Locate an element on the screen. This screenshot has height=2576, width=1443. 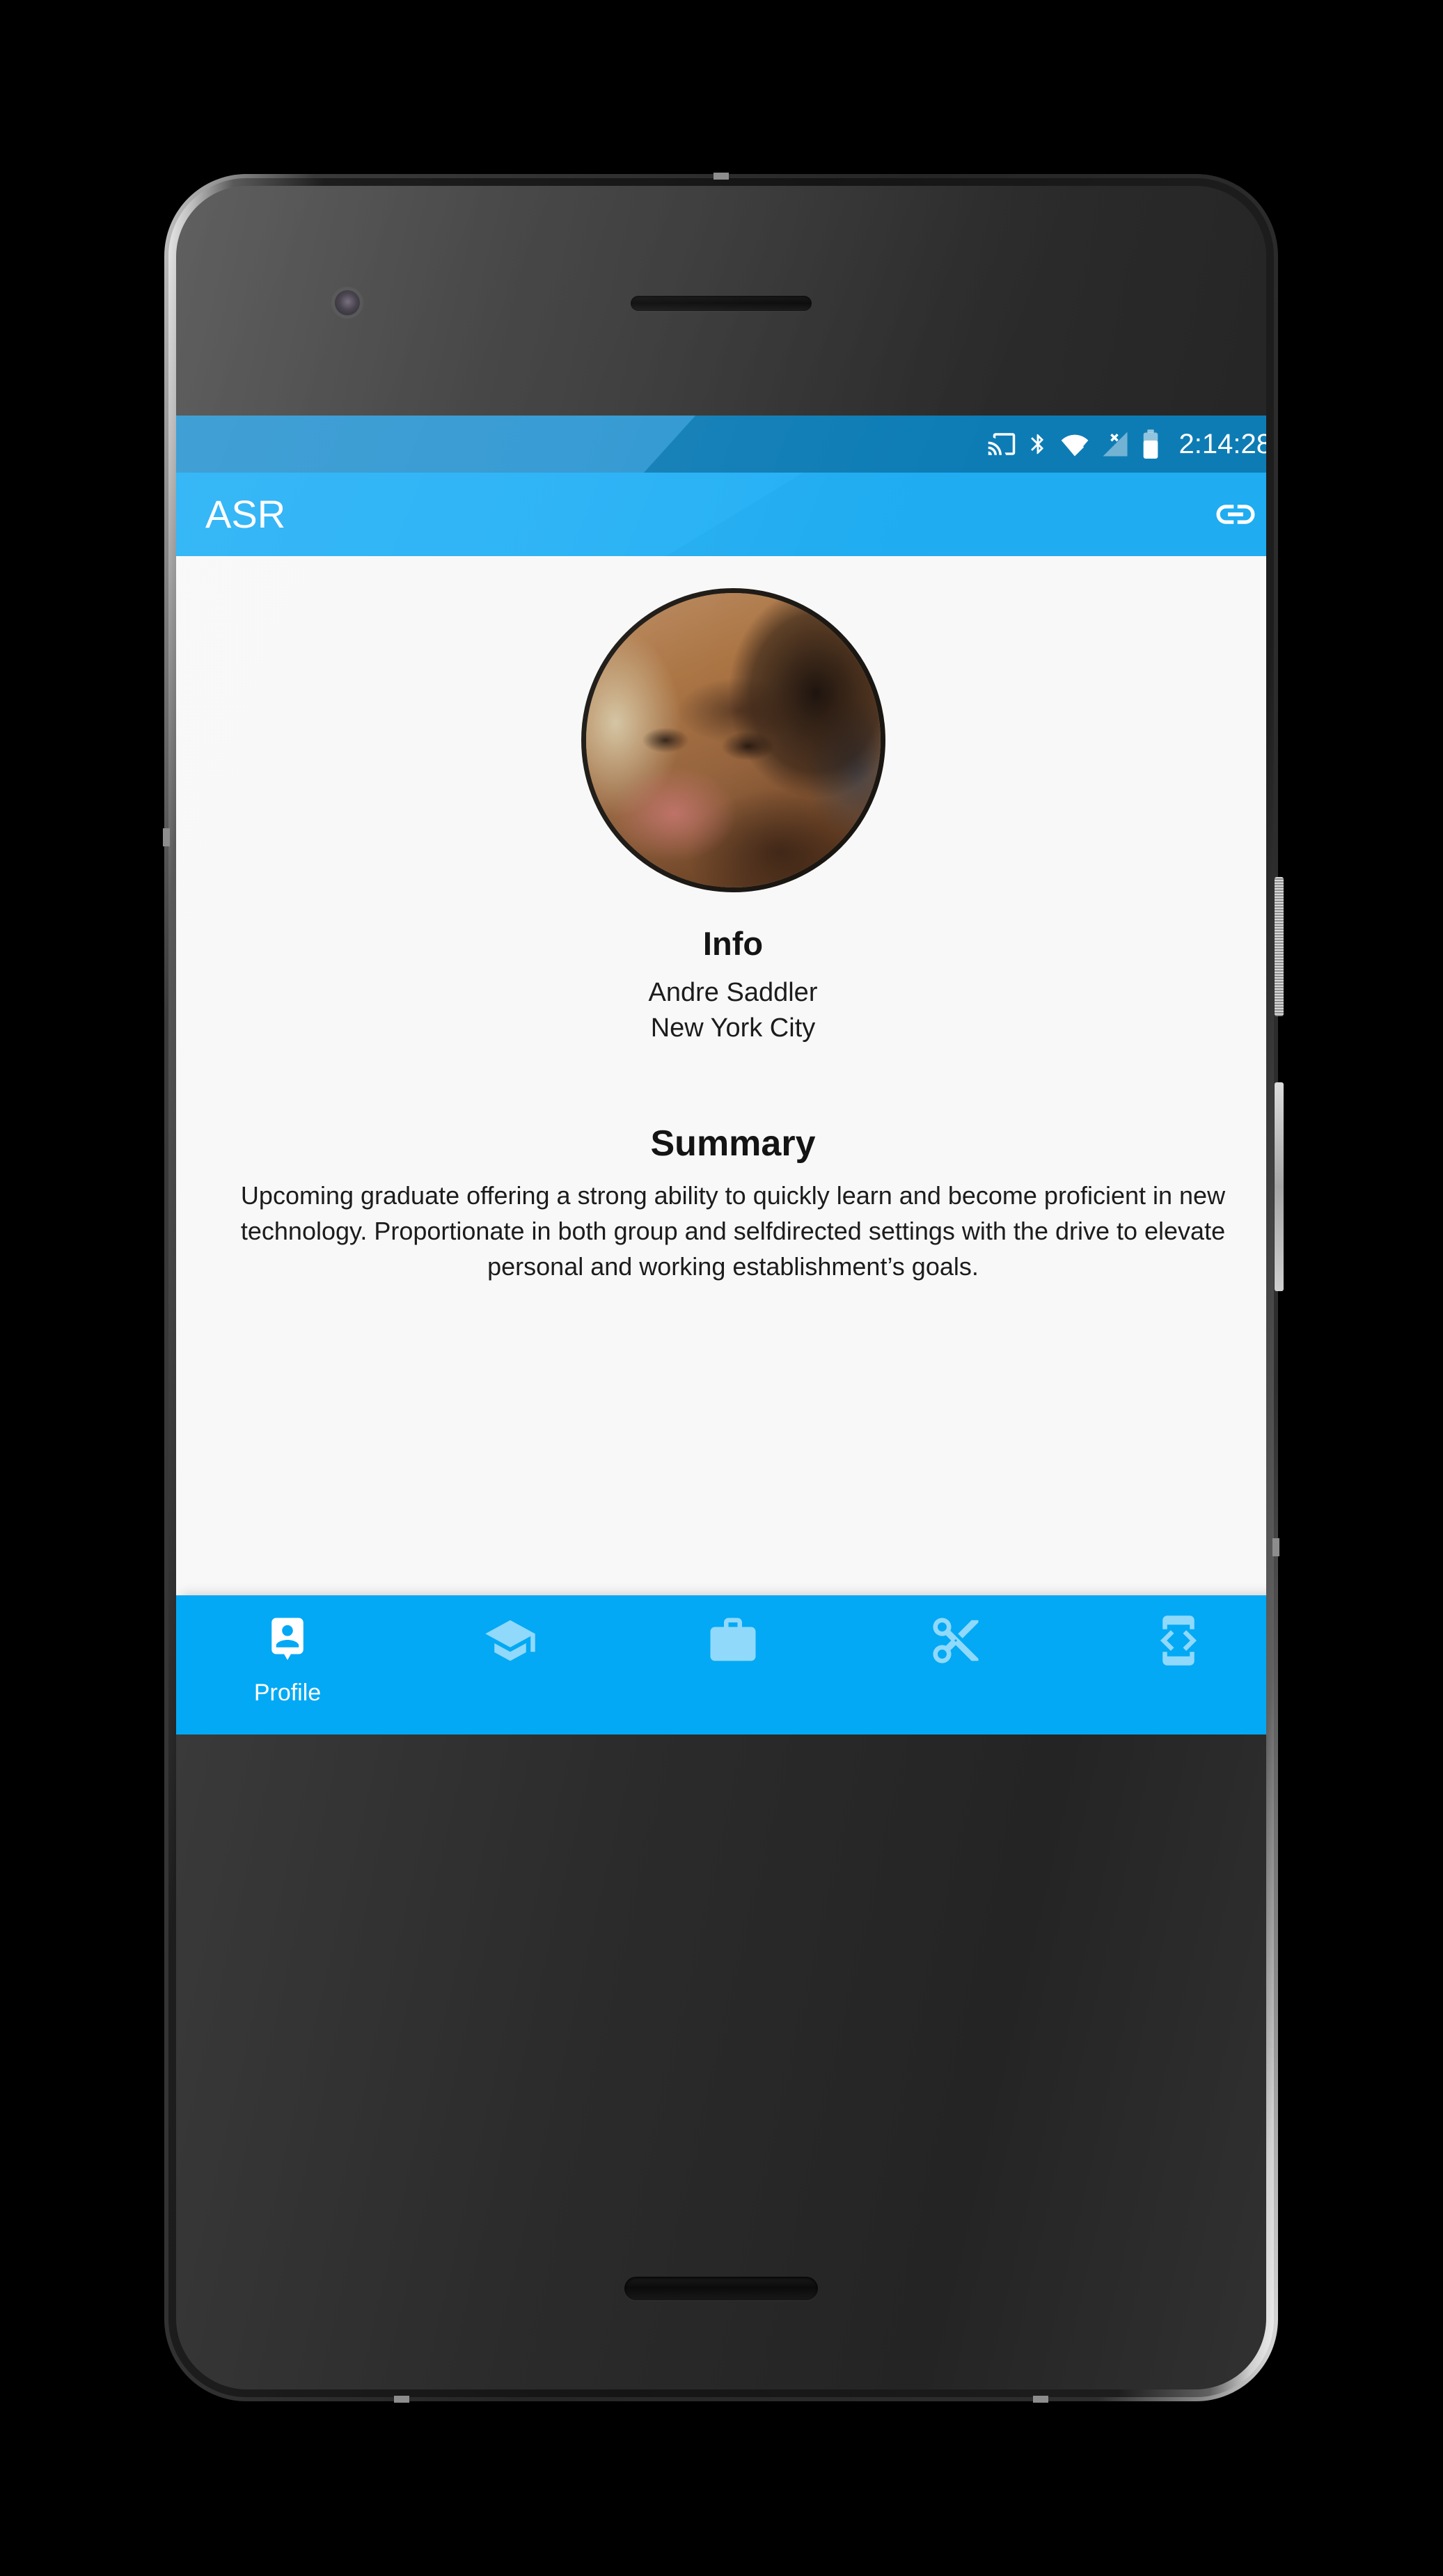
status-bar-icons: 2:14:28 is located at coordinates (1126, 444).